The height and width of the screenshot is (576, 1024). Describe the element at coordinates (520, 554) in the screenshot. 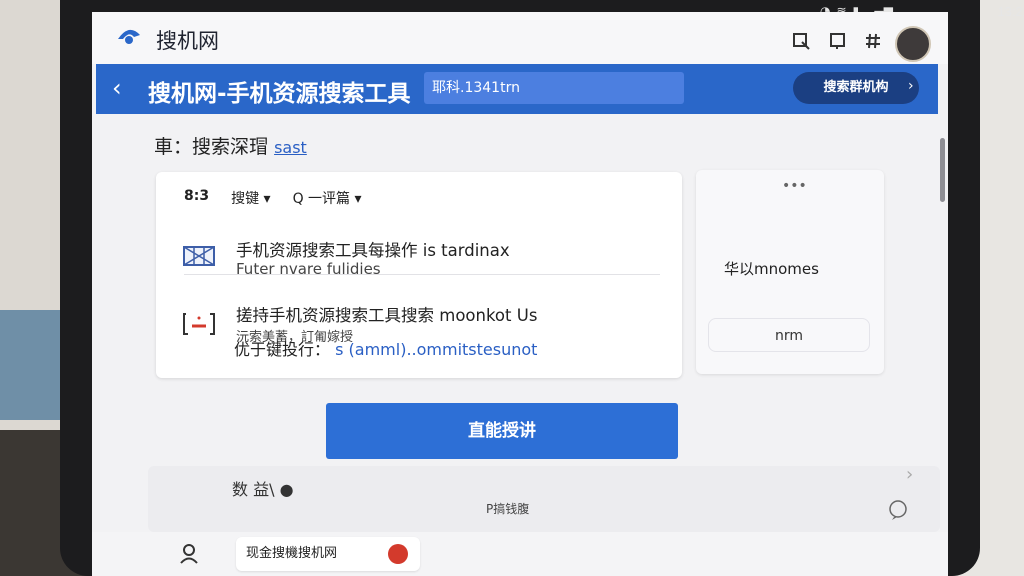

I see `footer: 现金搜機搜机网` at that location.